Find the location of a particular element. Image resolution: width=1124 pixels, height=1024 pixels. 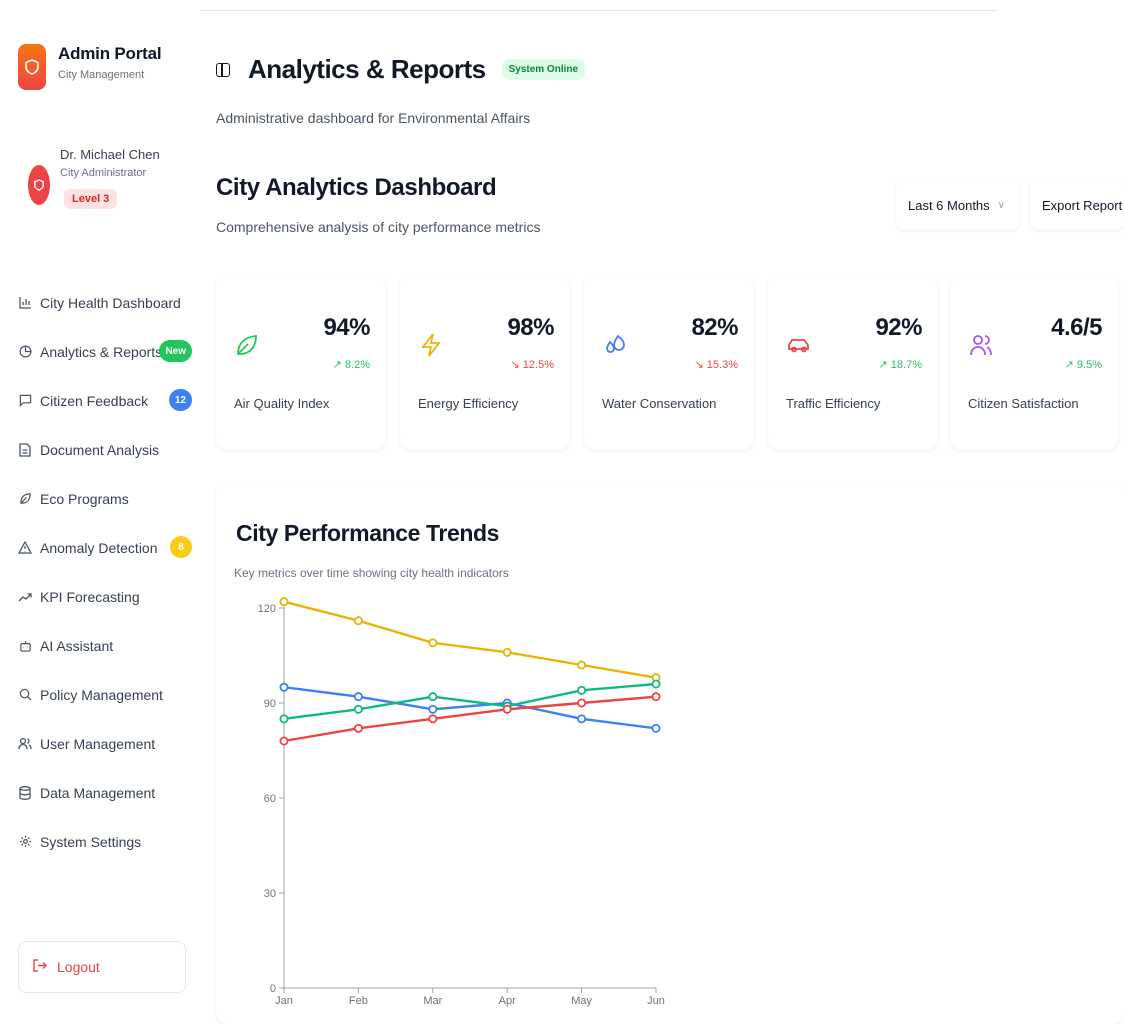

x-tick-label: Feb is located at coordinates (358, 1001).